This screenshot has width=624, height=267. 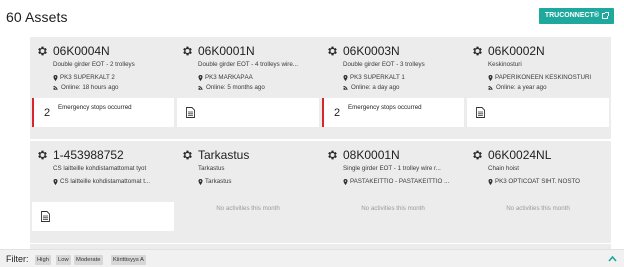 I want to click on asset-location: PK3 SUPERKALT 1, so click(x=404, y=77).